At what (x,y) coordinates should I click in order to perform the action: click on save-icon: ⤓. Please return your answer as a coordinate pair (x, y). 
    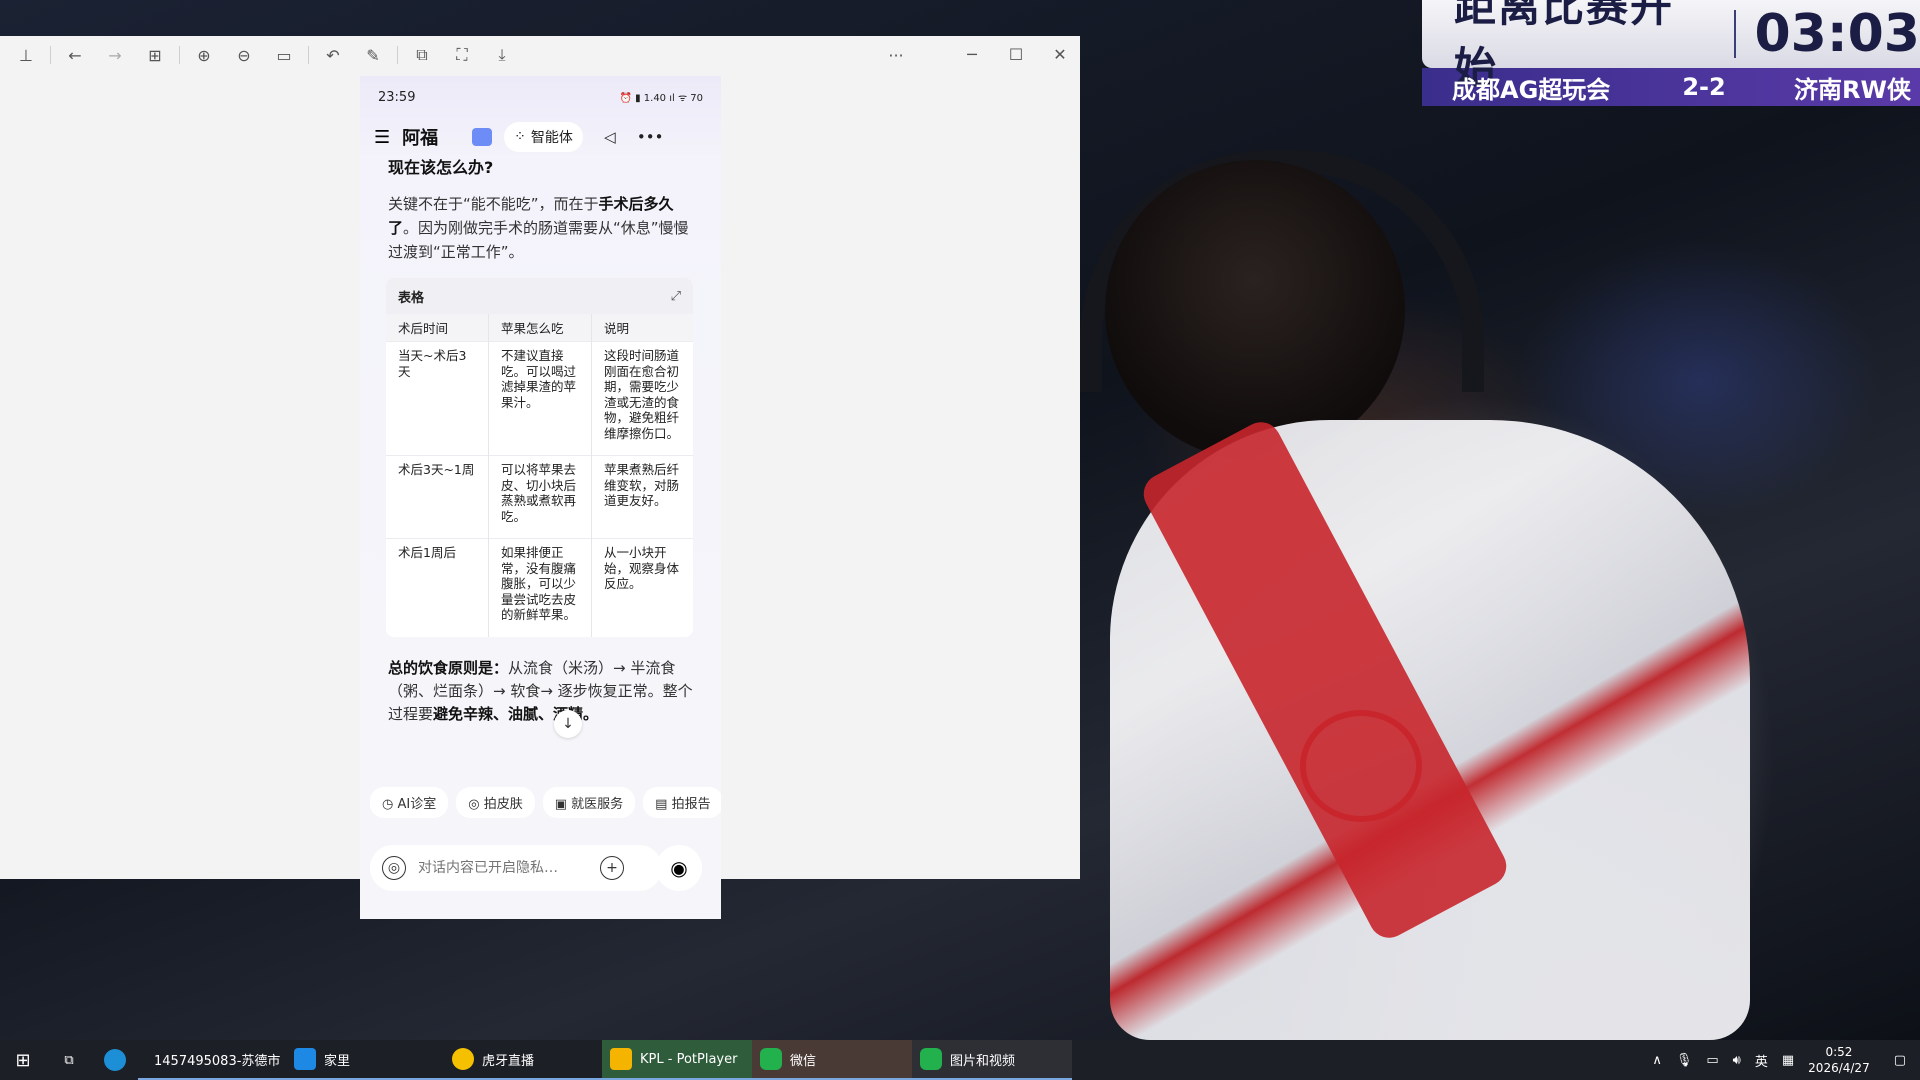
    Looking at the image, I should click on (502, 55).